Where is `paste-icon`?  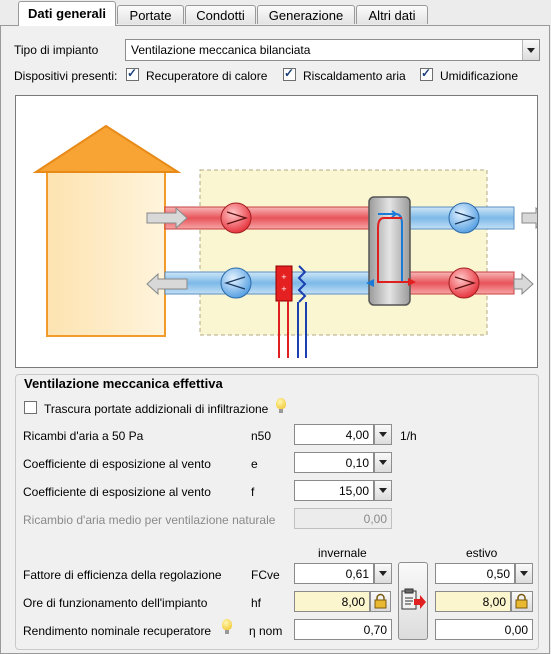 paste-icon is located at coordinates (413, 599).